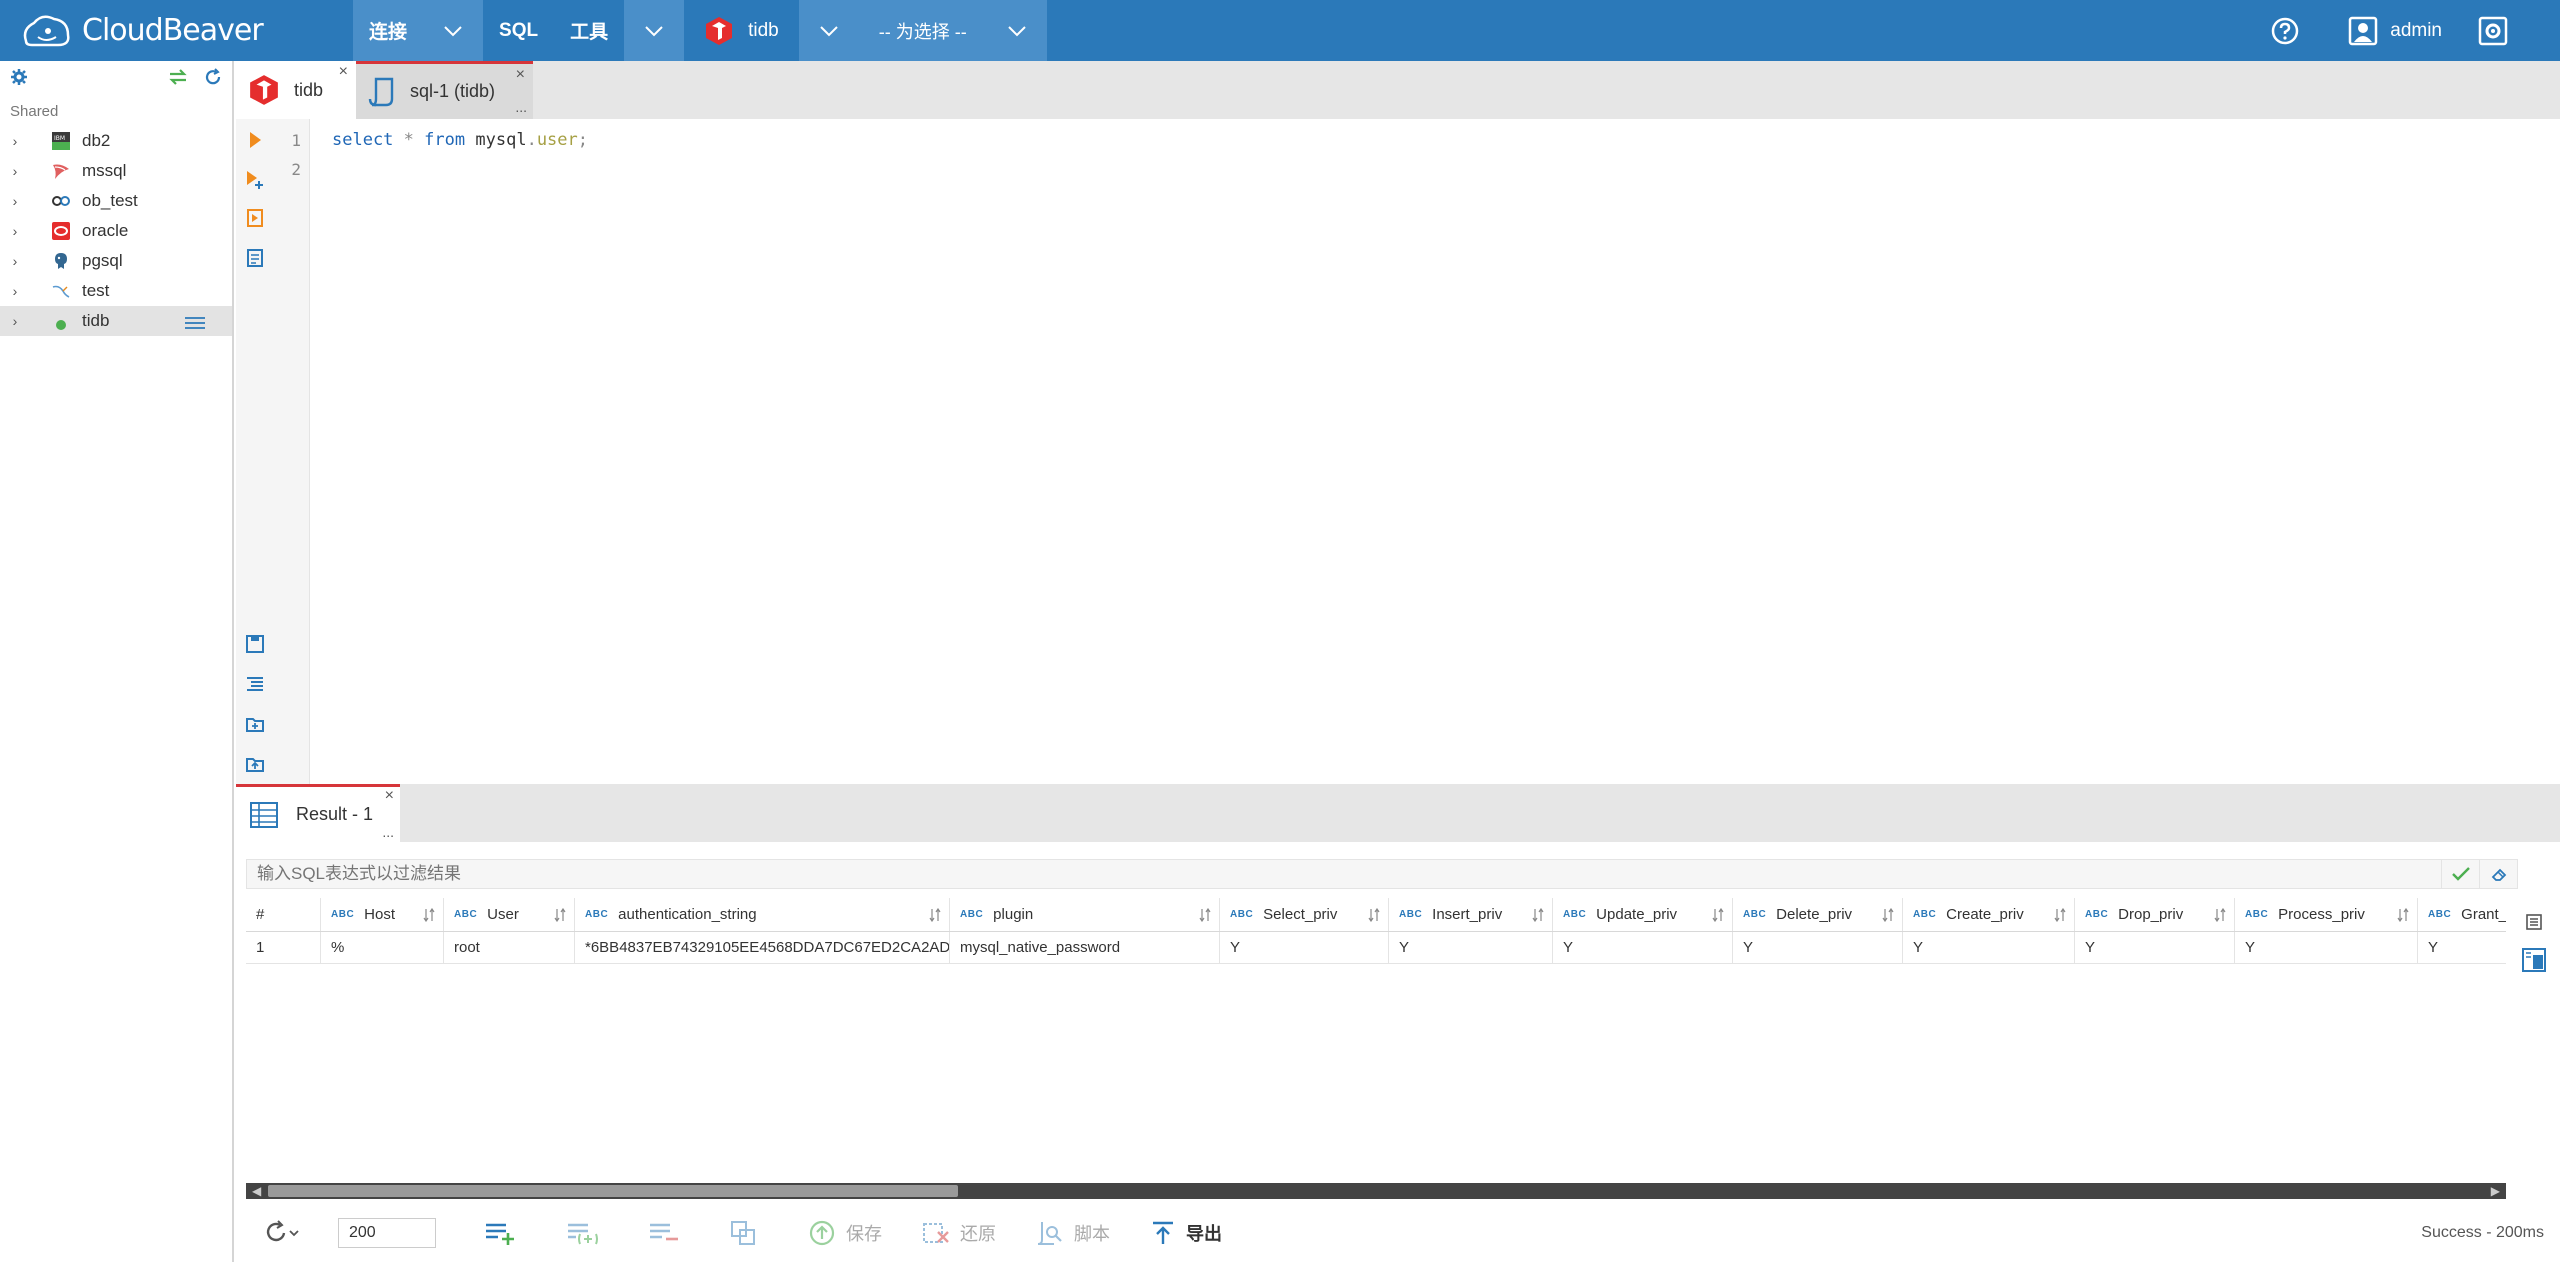  I want to click on column-header-insert-priv: ABC Insert_priv, so click(1471, 914).